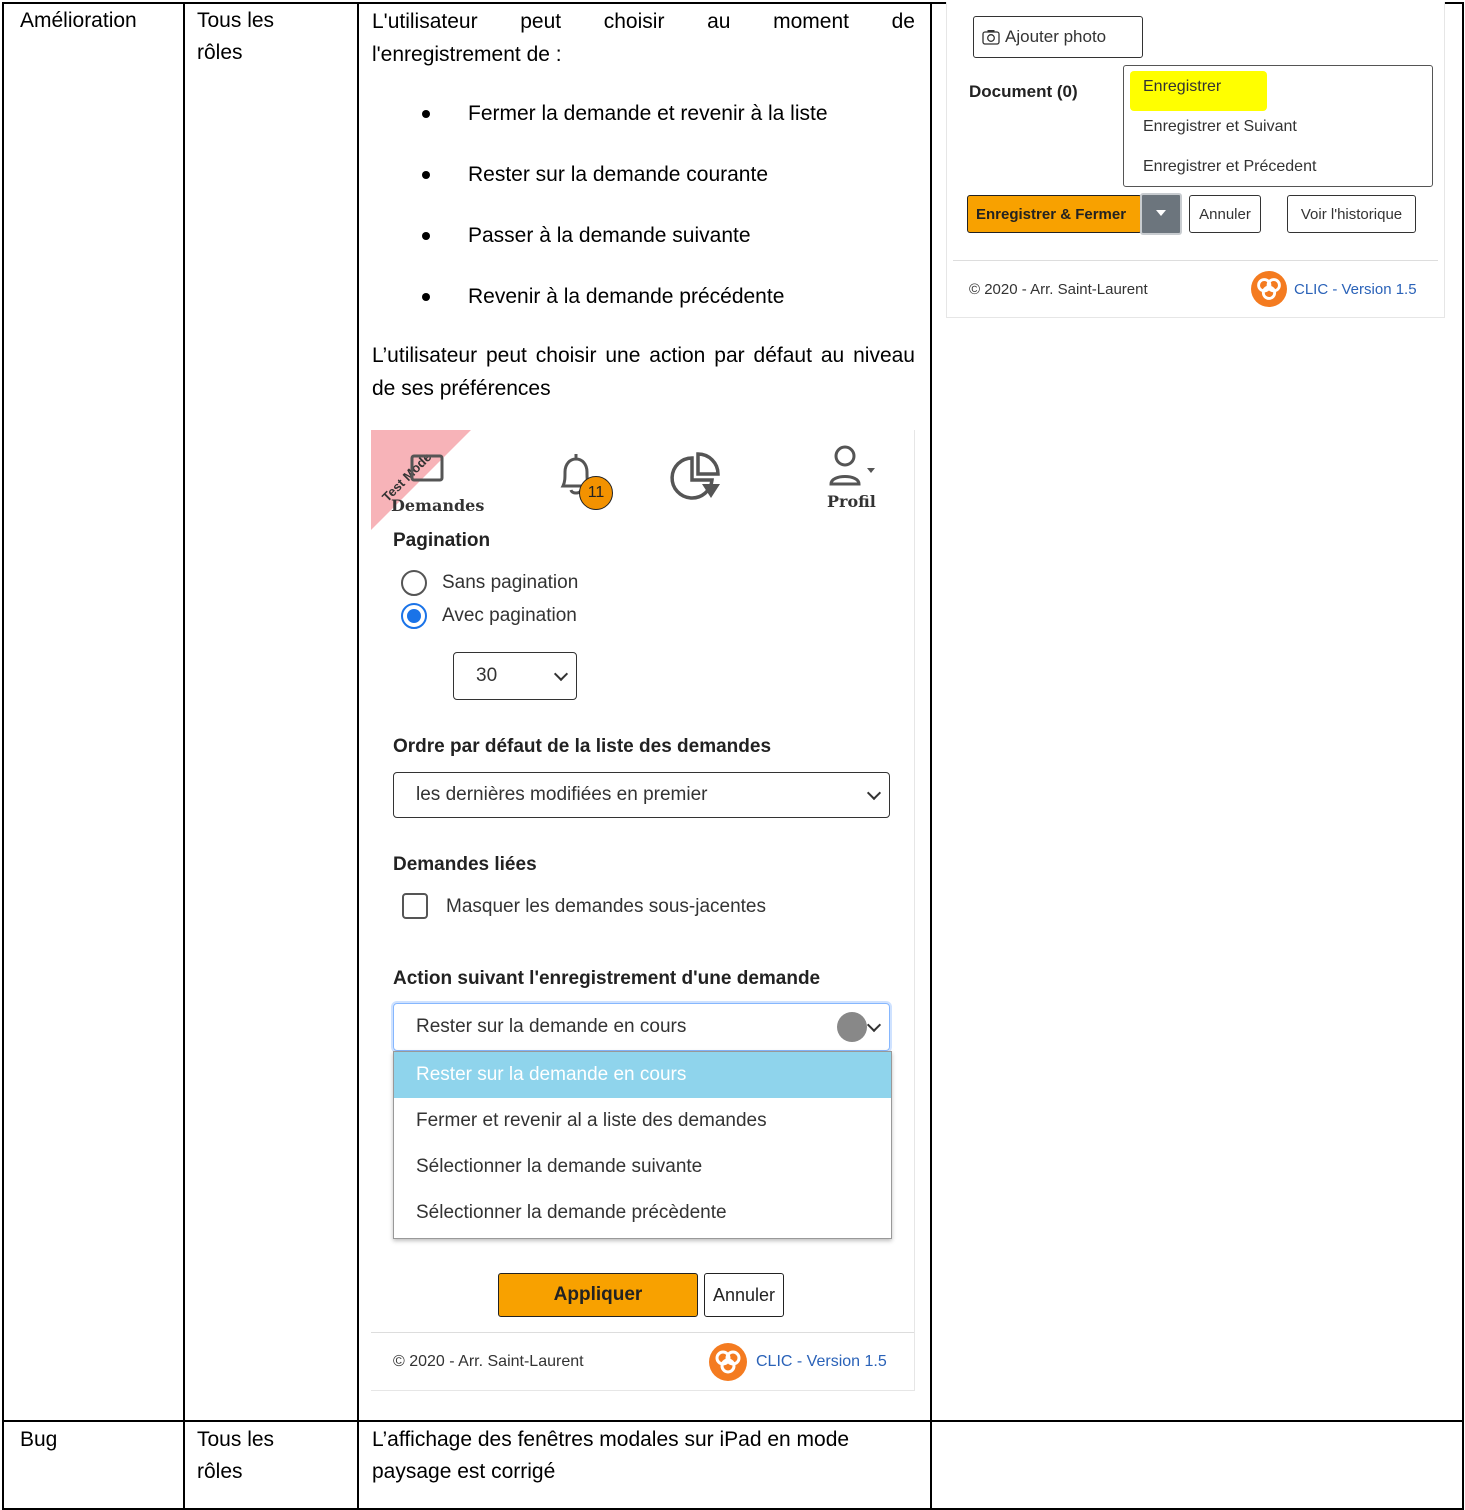  I want to click on hide-subrequests-label: Masquer les demandes sous-jacentes, so click(606, 906).